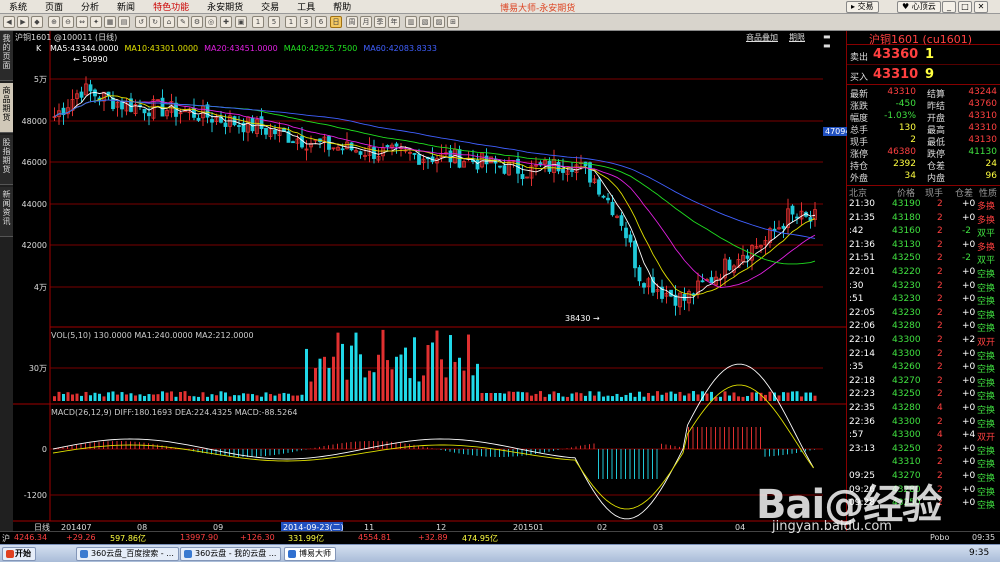  I want to click on toolbar-button: ↺, so click(141, 22).